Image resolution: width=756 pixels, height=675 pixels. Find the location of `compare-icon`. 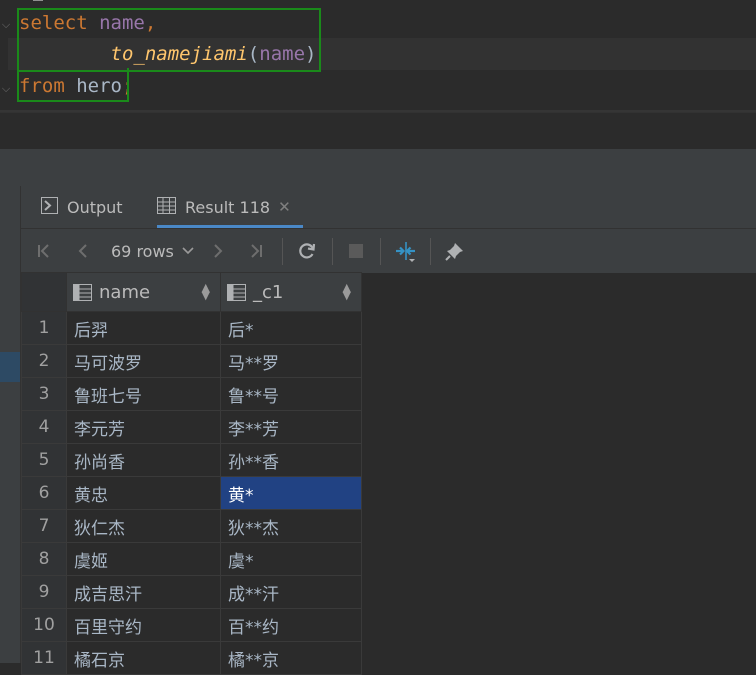

compare-icon is located at coordinates (406, 251).